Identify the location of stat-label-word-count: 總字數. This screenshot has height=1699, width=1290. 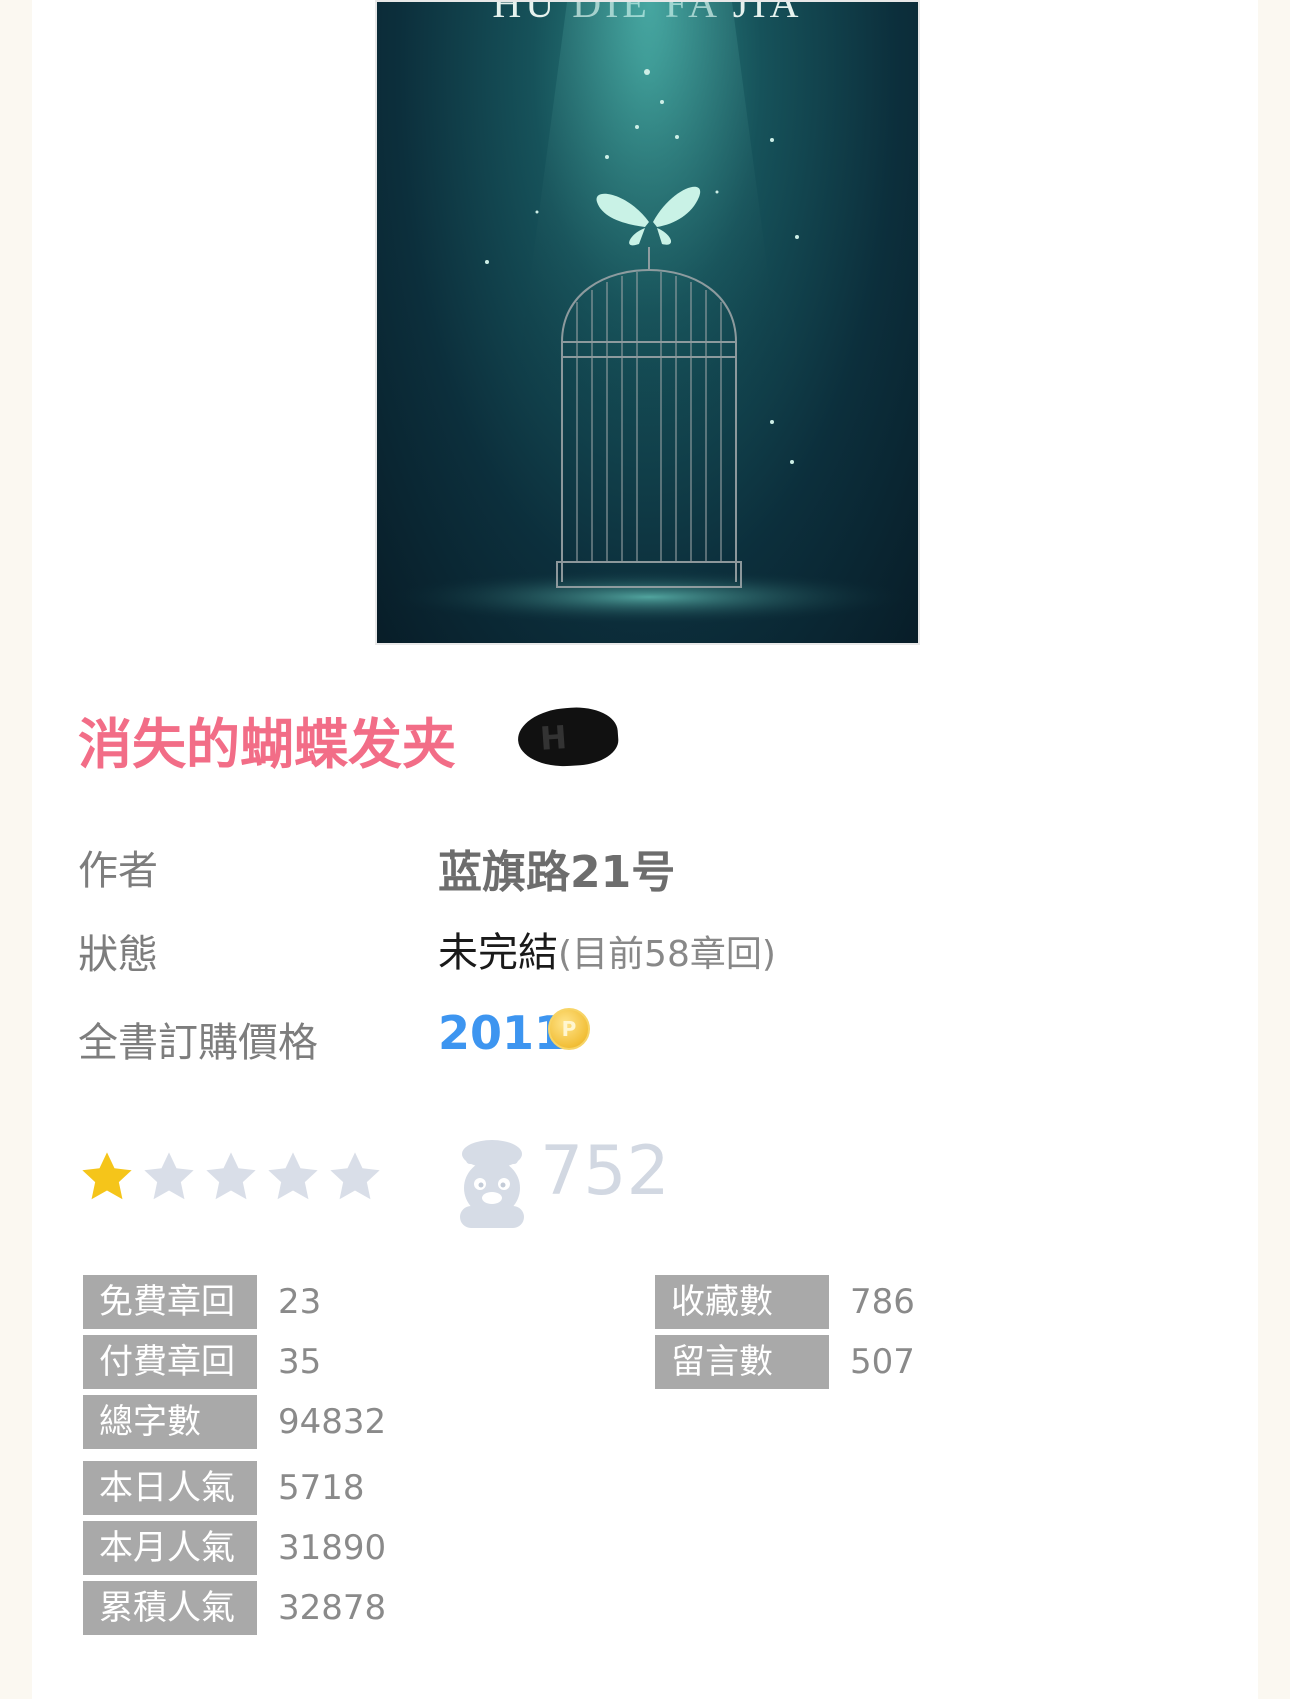
(170, 1422).